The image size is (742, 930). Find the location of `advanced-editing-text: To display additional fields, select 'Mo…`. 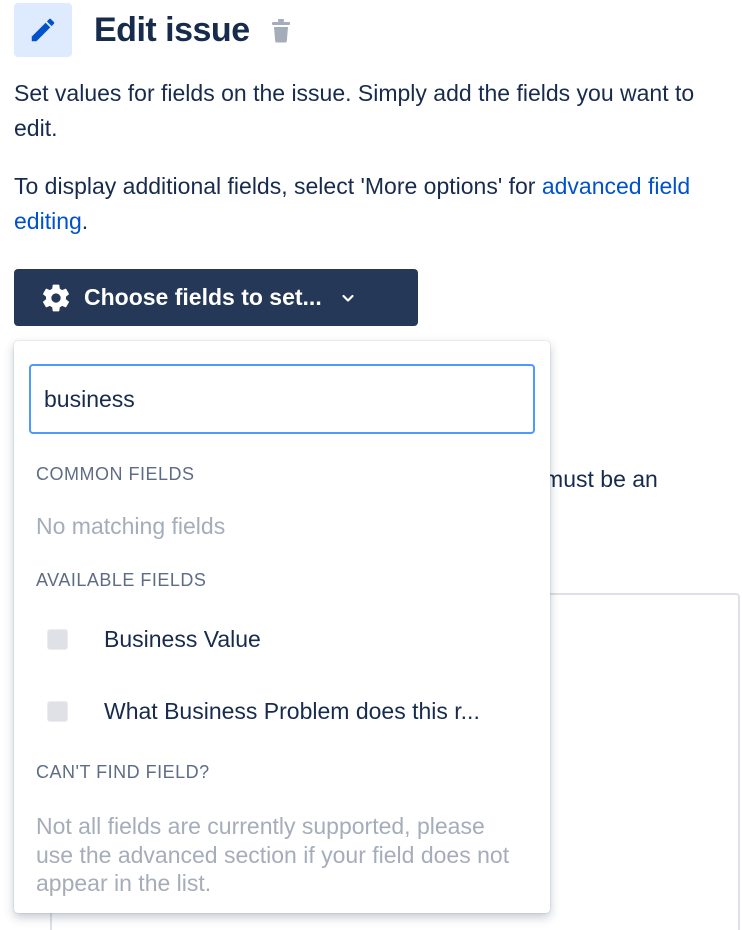

advanced-editing-text: To display additional fields, select 'Mo… is located at coordinates (376, 204).